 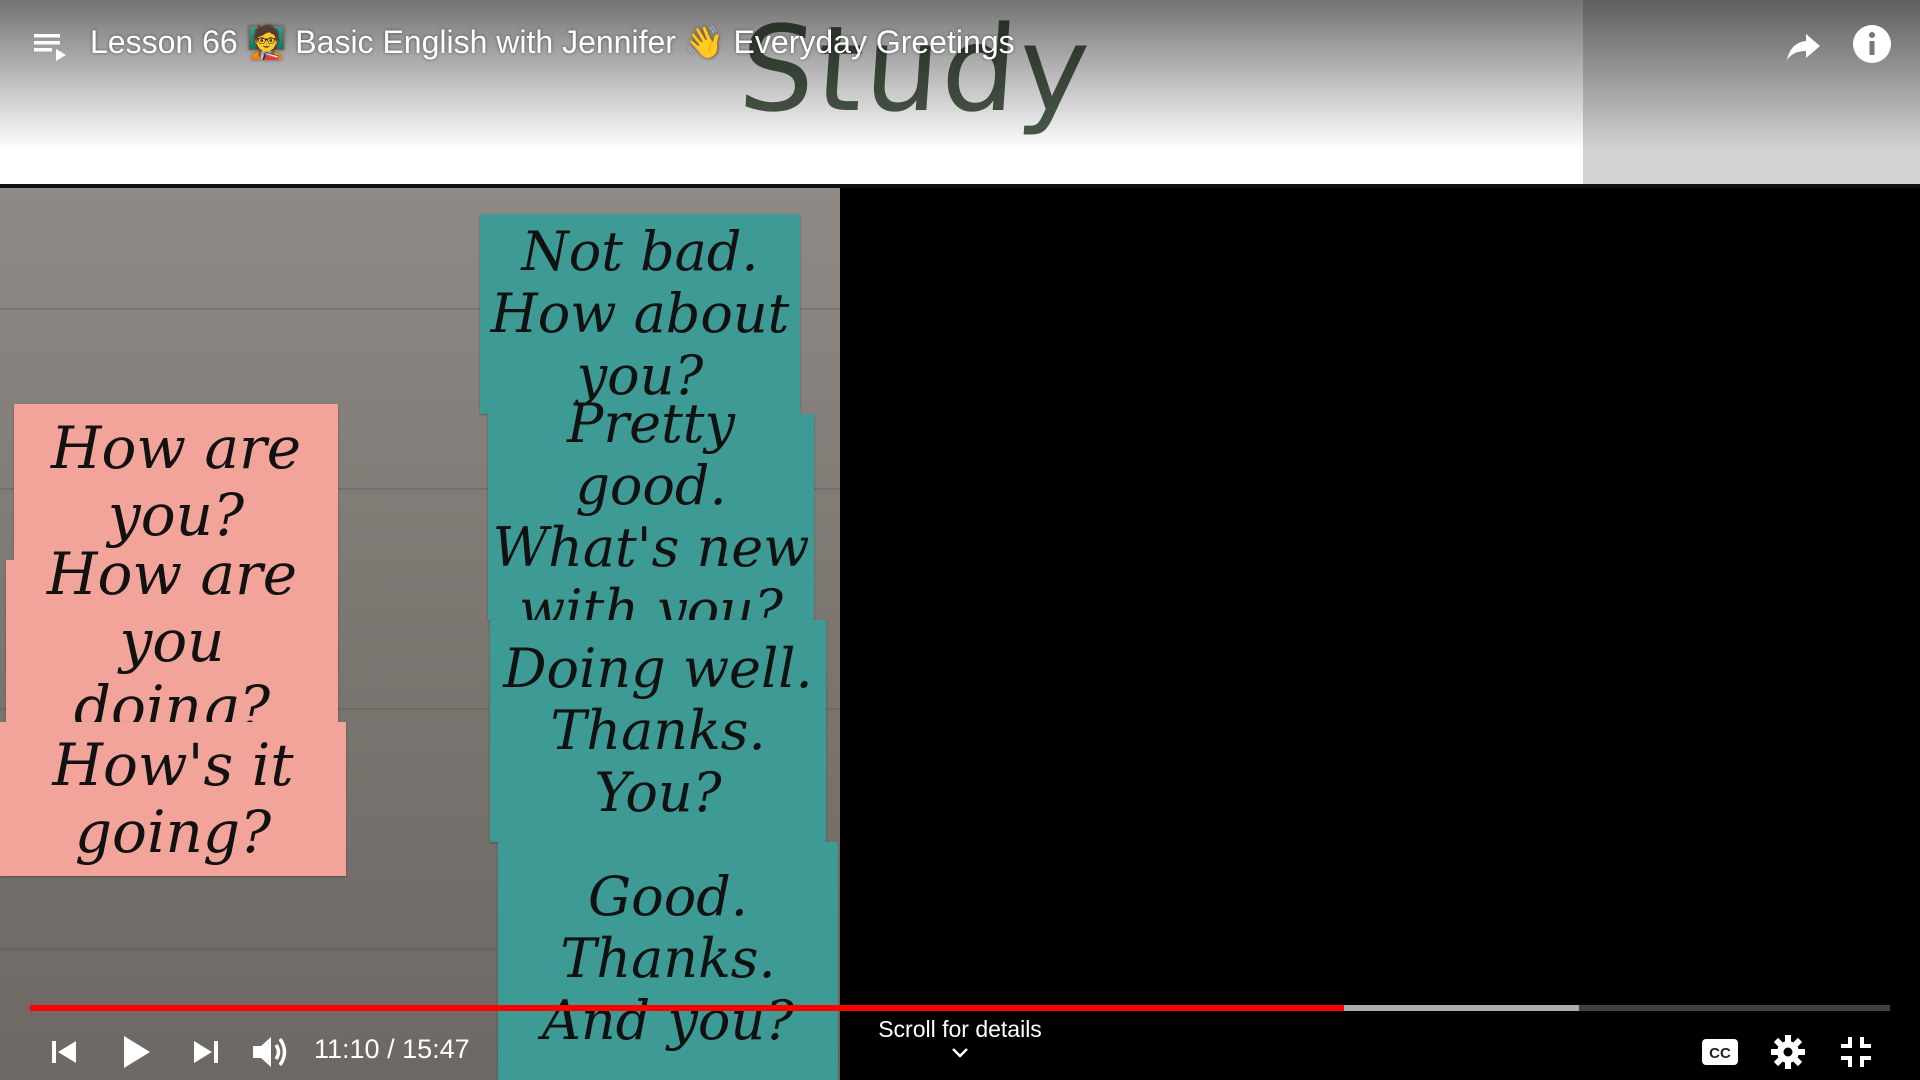 I want to click on card-line: You?, so click(x=658, y=793).